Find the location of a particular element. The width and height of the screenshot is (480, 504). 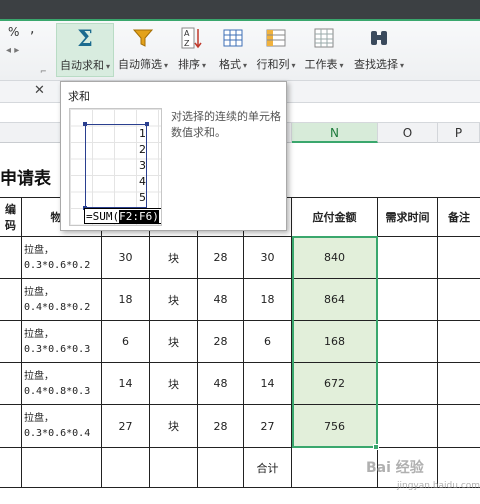

amount-cell: 840 is located at coordinates (335, 258).